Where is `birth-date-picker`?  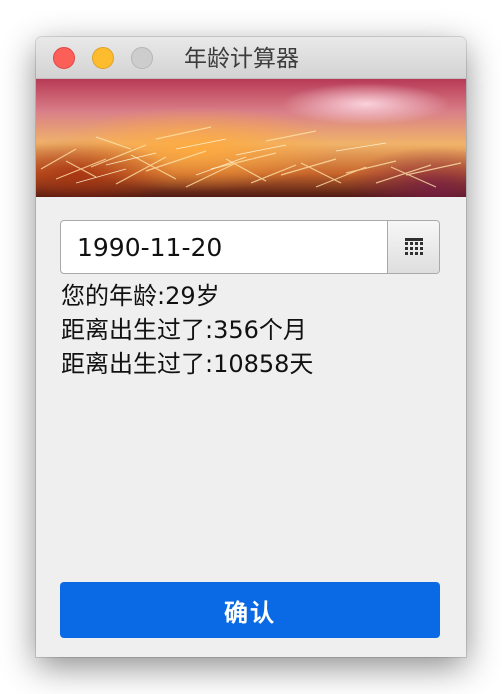
birth-date-picker is located at coordinates (250, 247).